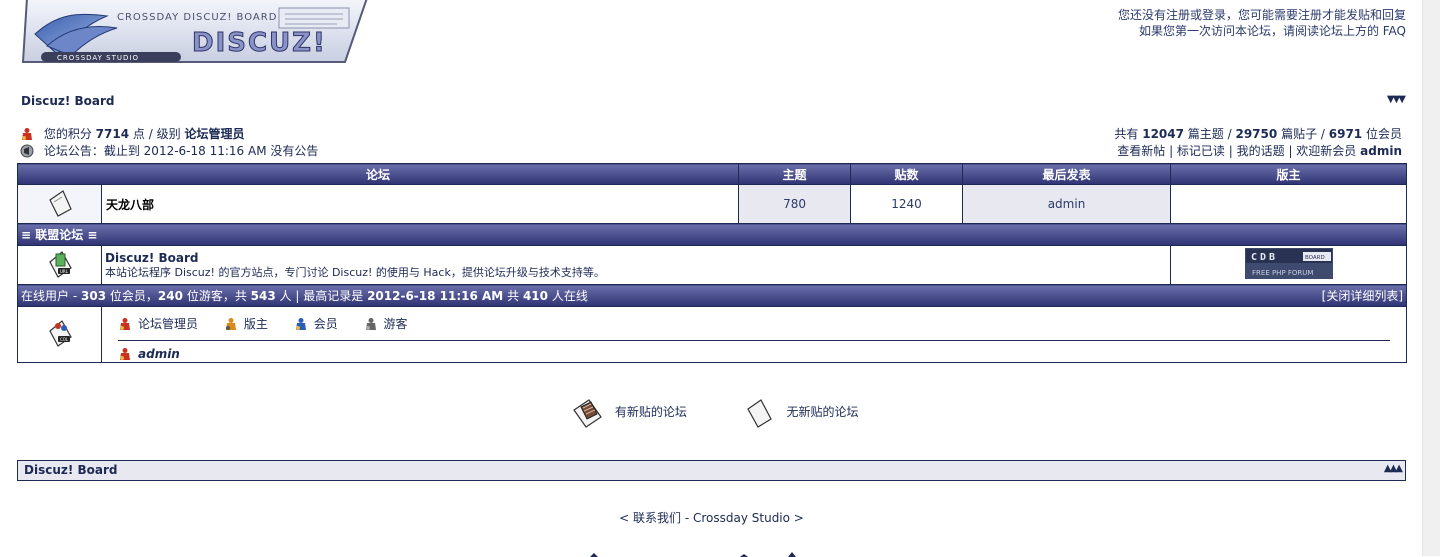 Image resolution: width=1440 pixels, height=557 pixels. What do you see at coordinates (1381, 151) in the screenshot?
I see `new-member-link: admin` at bounding box center [1381, 151].